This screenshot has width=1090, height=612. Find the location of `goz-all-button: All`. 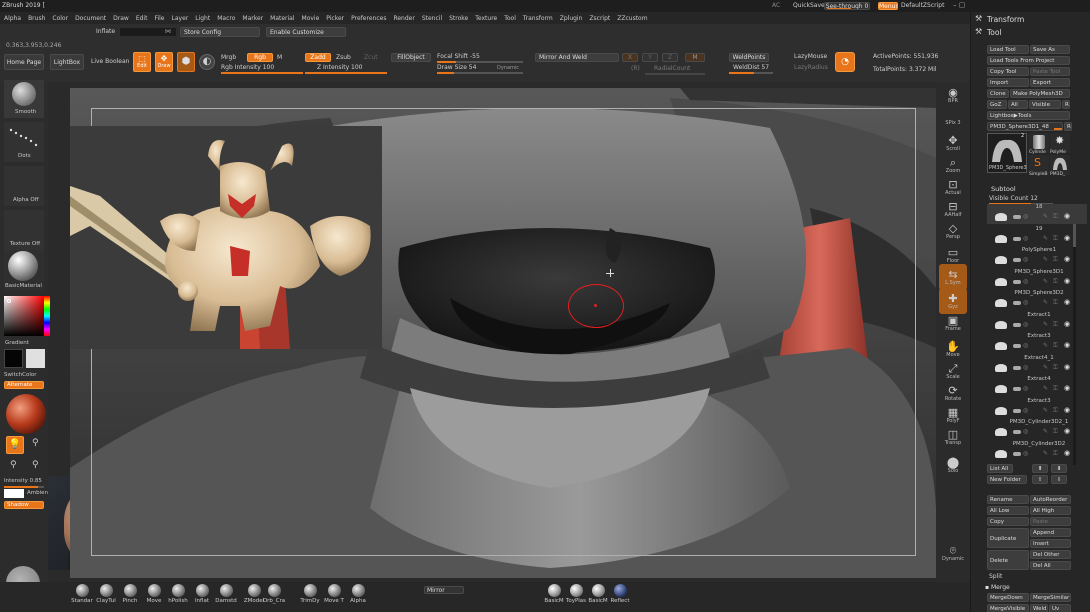

goz-all-button: All is located at coordinates (1018, 104).